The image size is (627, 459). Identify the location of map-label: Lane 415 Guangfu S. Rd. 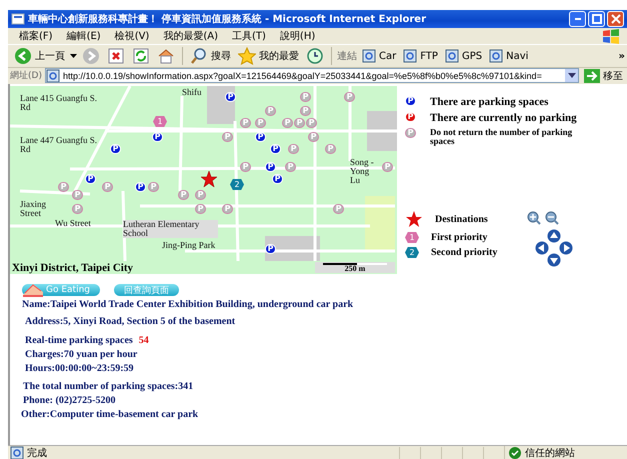
(59, 103).